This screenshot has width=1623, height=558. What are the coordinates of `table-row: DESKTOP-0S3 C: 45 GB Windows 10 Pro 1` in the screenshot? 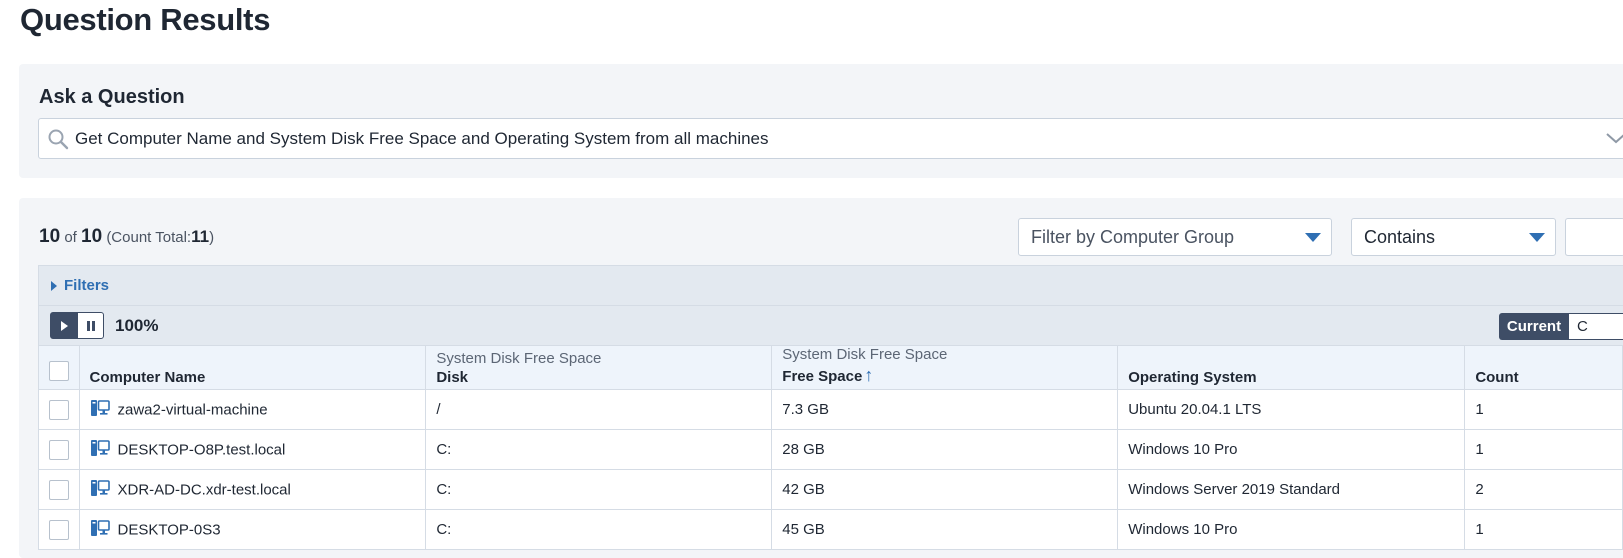 It's located at (830, 529).